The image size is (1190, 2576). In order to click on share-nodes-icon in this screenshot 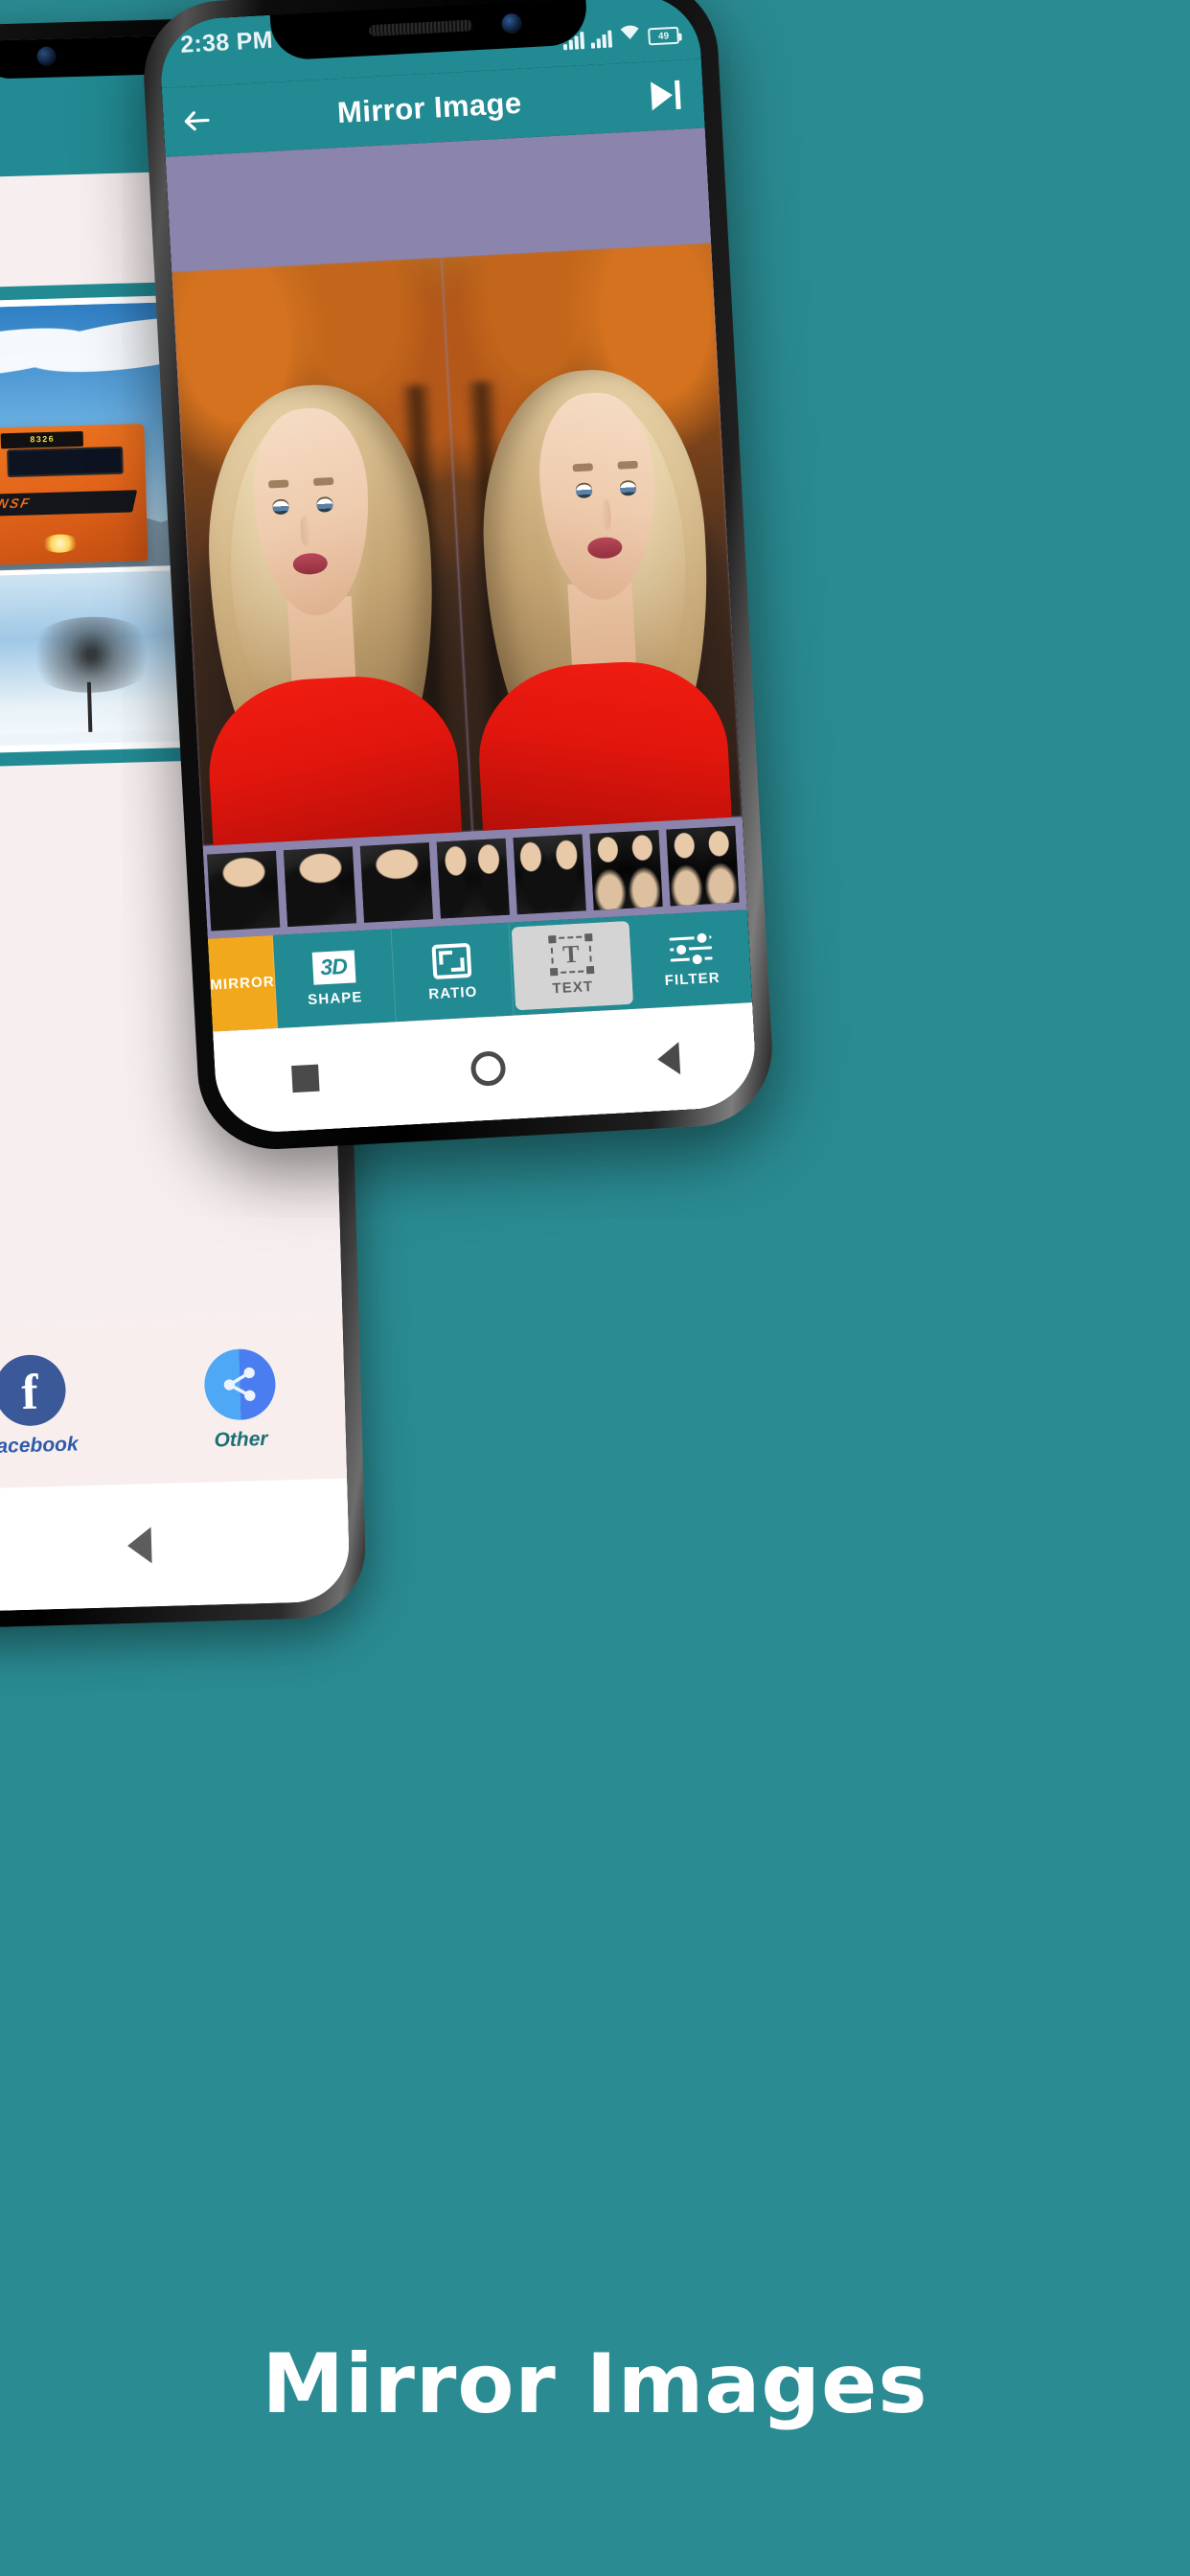, I will do `click(239, 1384)`.